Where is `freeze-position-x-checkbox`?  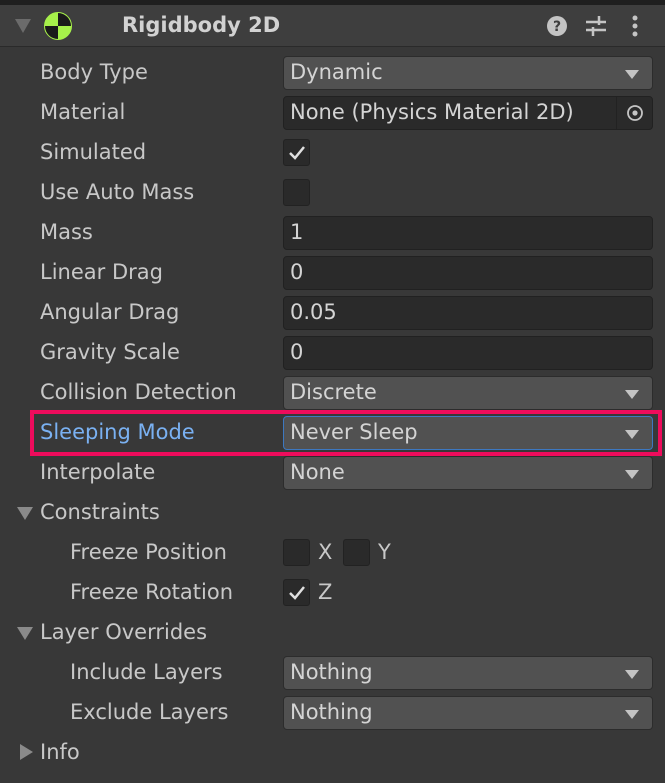
freeze-position-x-checkbox is located at coordinates (296, 552).